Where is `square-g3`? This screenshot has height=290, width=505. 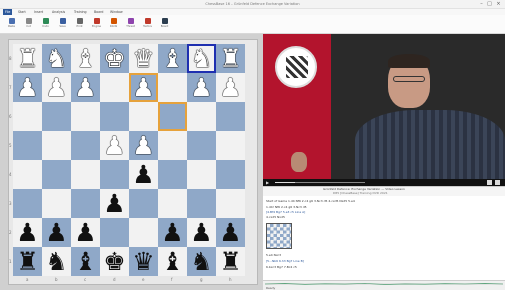
square-g3 is located at coordinates (201, 203).